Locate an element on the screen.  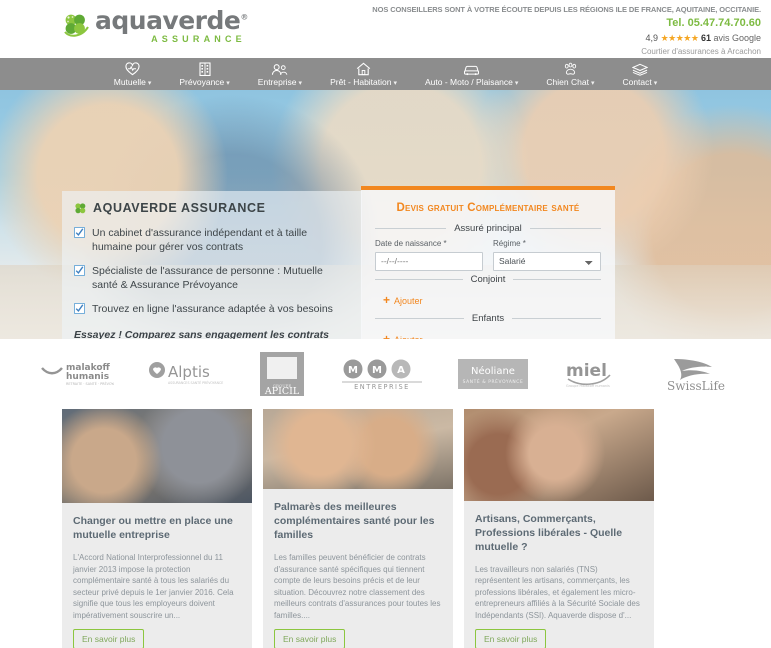
birthdate-label: Date de naissance * is located at coordinates (411, 243).